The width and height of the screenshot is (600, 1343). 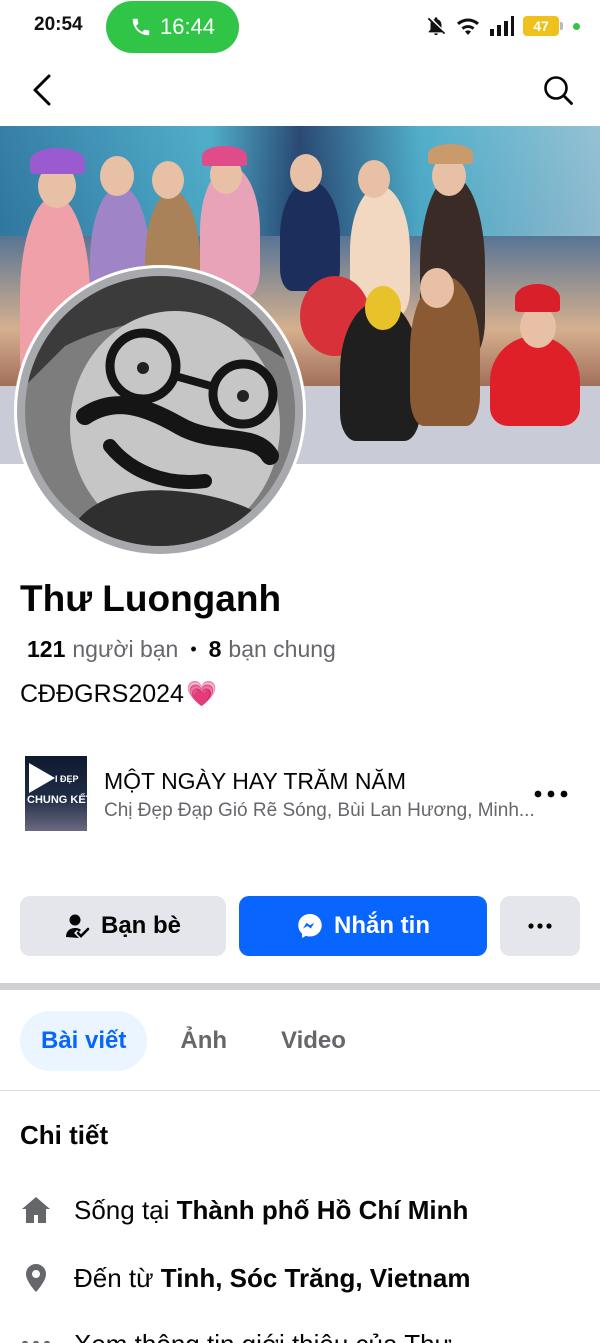 I want to click on call-timer: 16:44, so click(x=187, y=26).